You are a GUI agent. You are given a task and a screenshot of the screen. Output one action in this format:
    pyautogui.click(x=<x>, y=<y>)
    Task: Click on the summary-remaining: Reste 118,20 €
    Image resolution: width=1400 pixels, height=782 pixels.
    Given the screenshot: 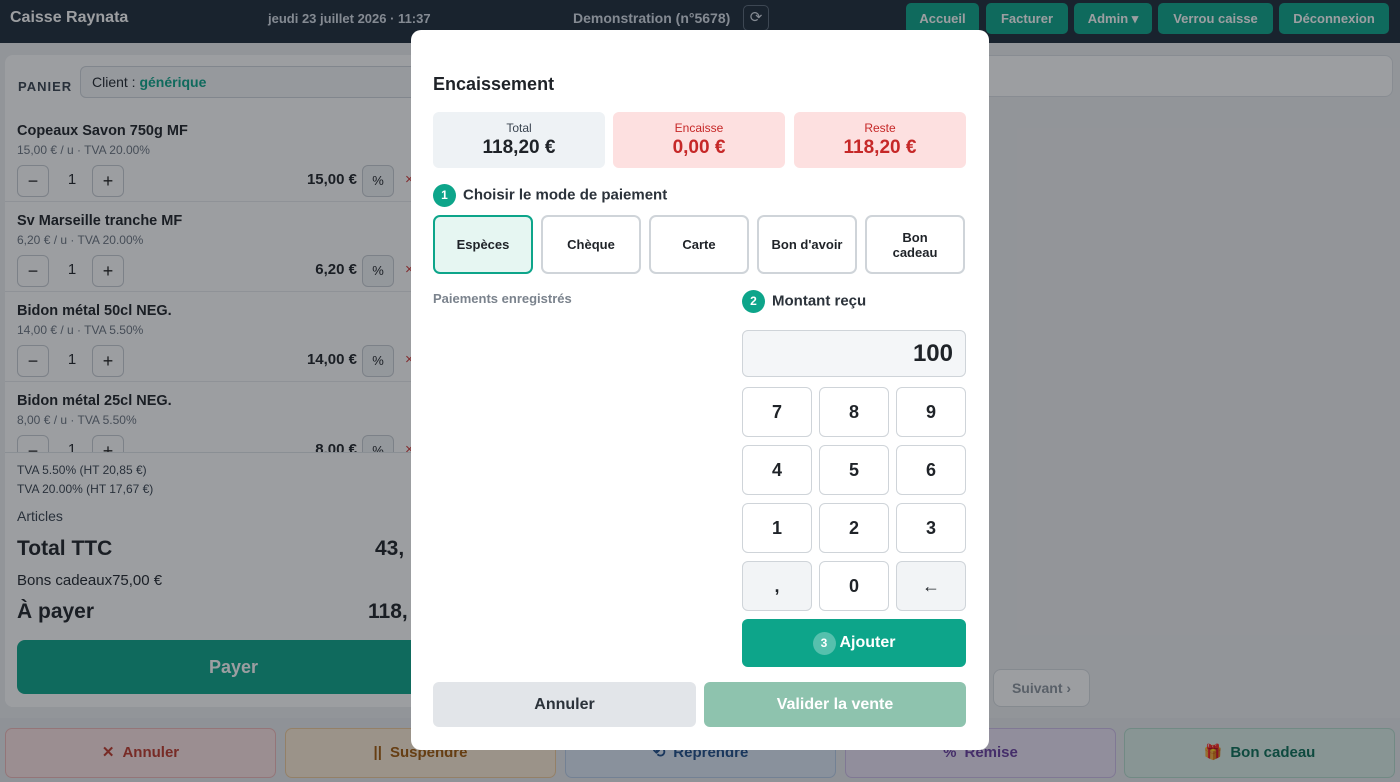 What is the action you would take?
    pyautogui.click(x=880, y=140)
    